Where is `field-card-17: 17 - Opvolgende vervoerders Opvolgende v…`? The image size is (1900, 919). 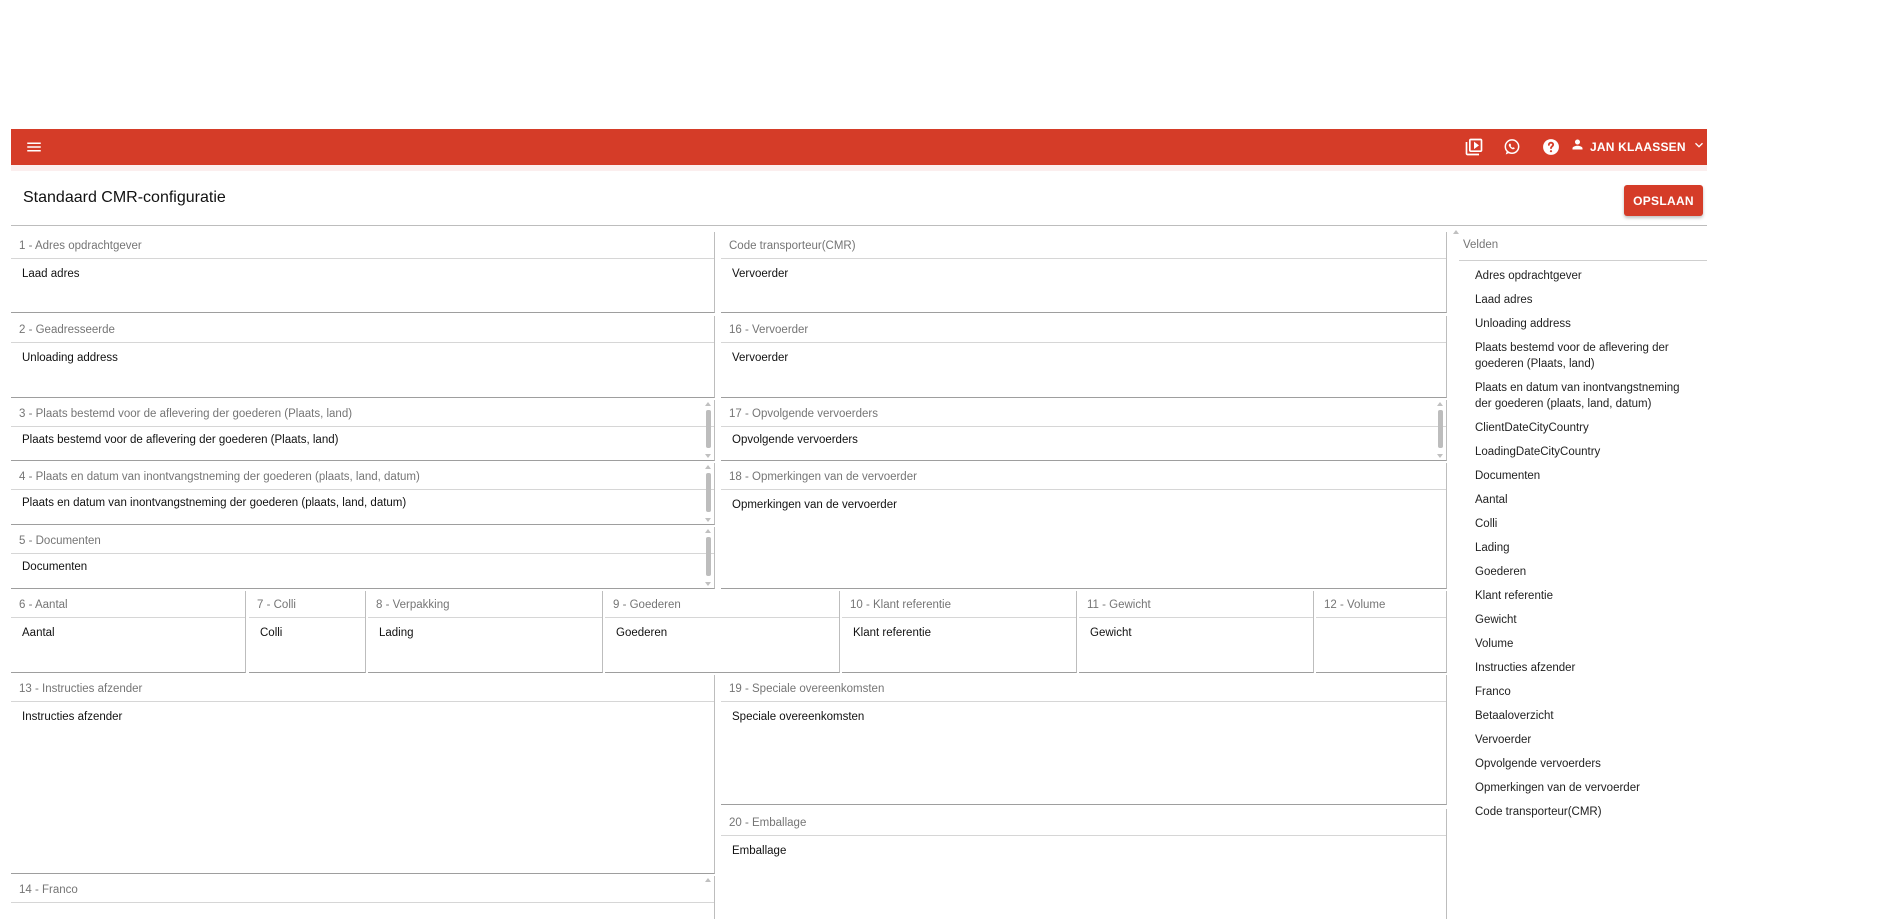
field-card-17: 17 - Opvolgende vervoerders Opvolgende v… is located at coordinates (1084, 430).